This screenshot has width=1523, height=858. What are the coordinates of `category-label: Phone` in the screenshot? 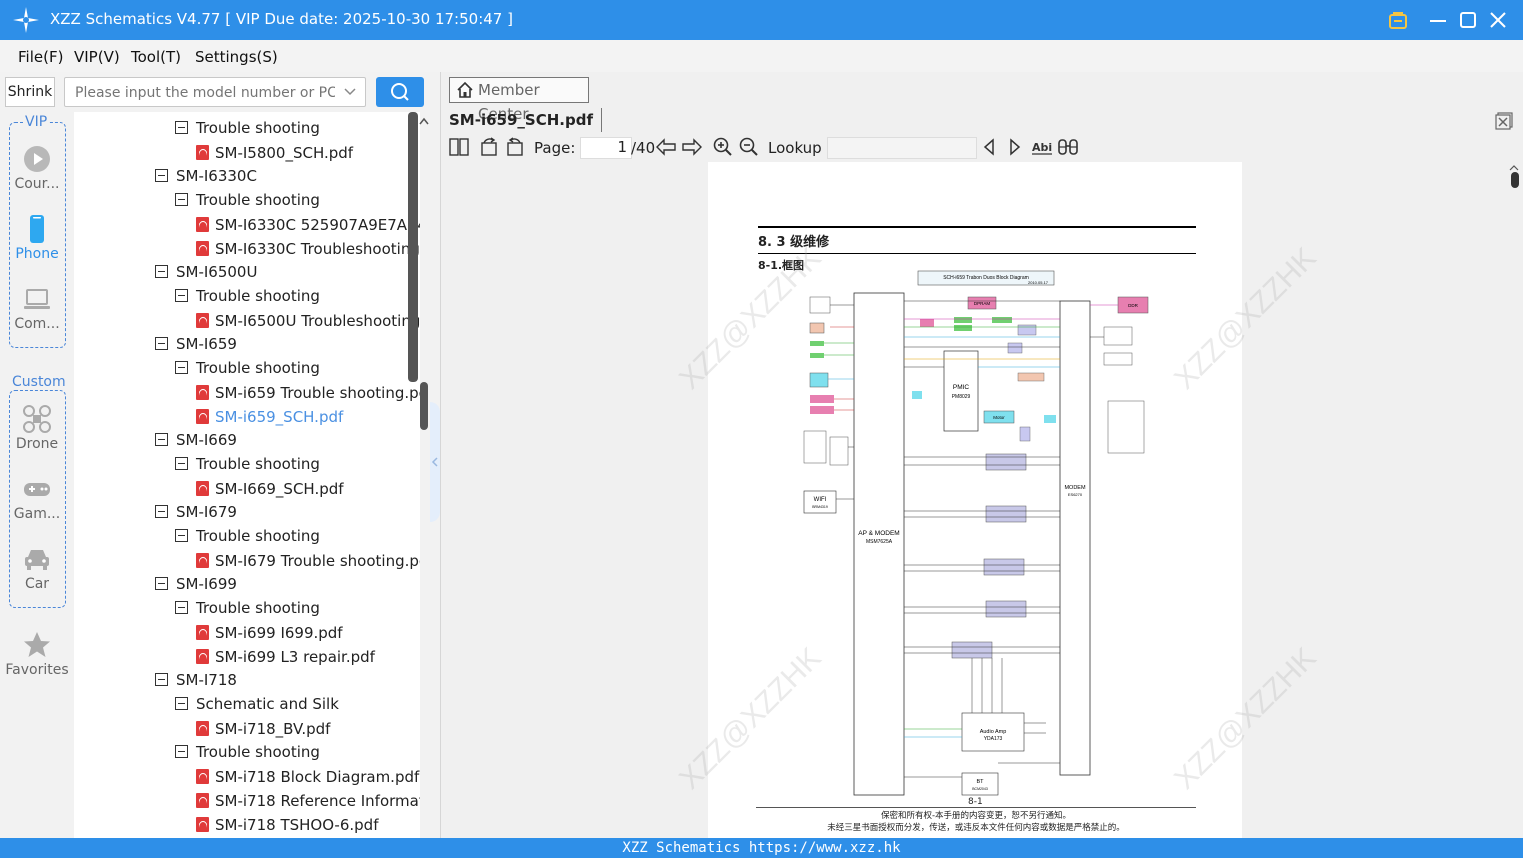 It's located at (37, 254).